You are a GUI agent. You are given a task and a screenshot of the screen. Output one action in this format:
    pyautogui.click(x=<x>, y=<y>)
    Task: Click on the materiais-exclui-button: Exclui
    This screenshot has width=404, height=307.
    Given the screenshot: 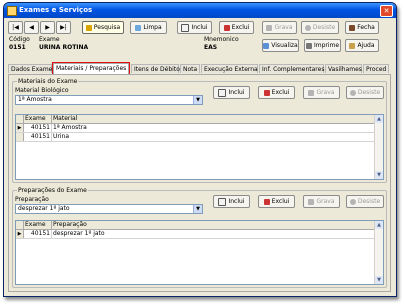 What is the action you would take?
    pyautogui.click(x=276, y=92)
    